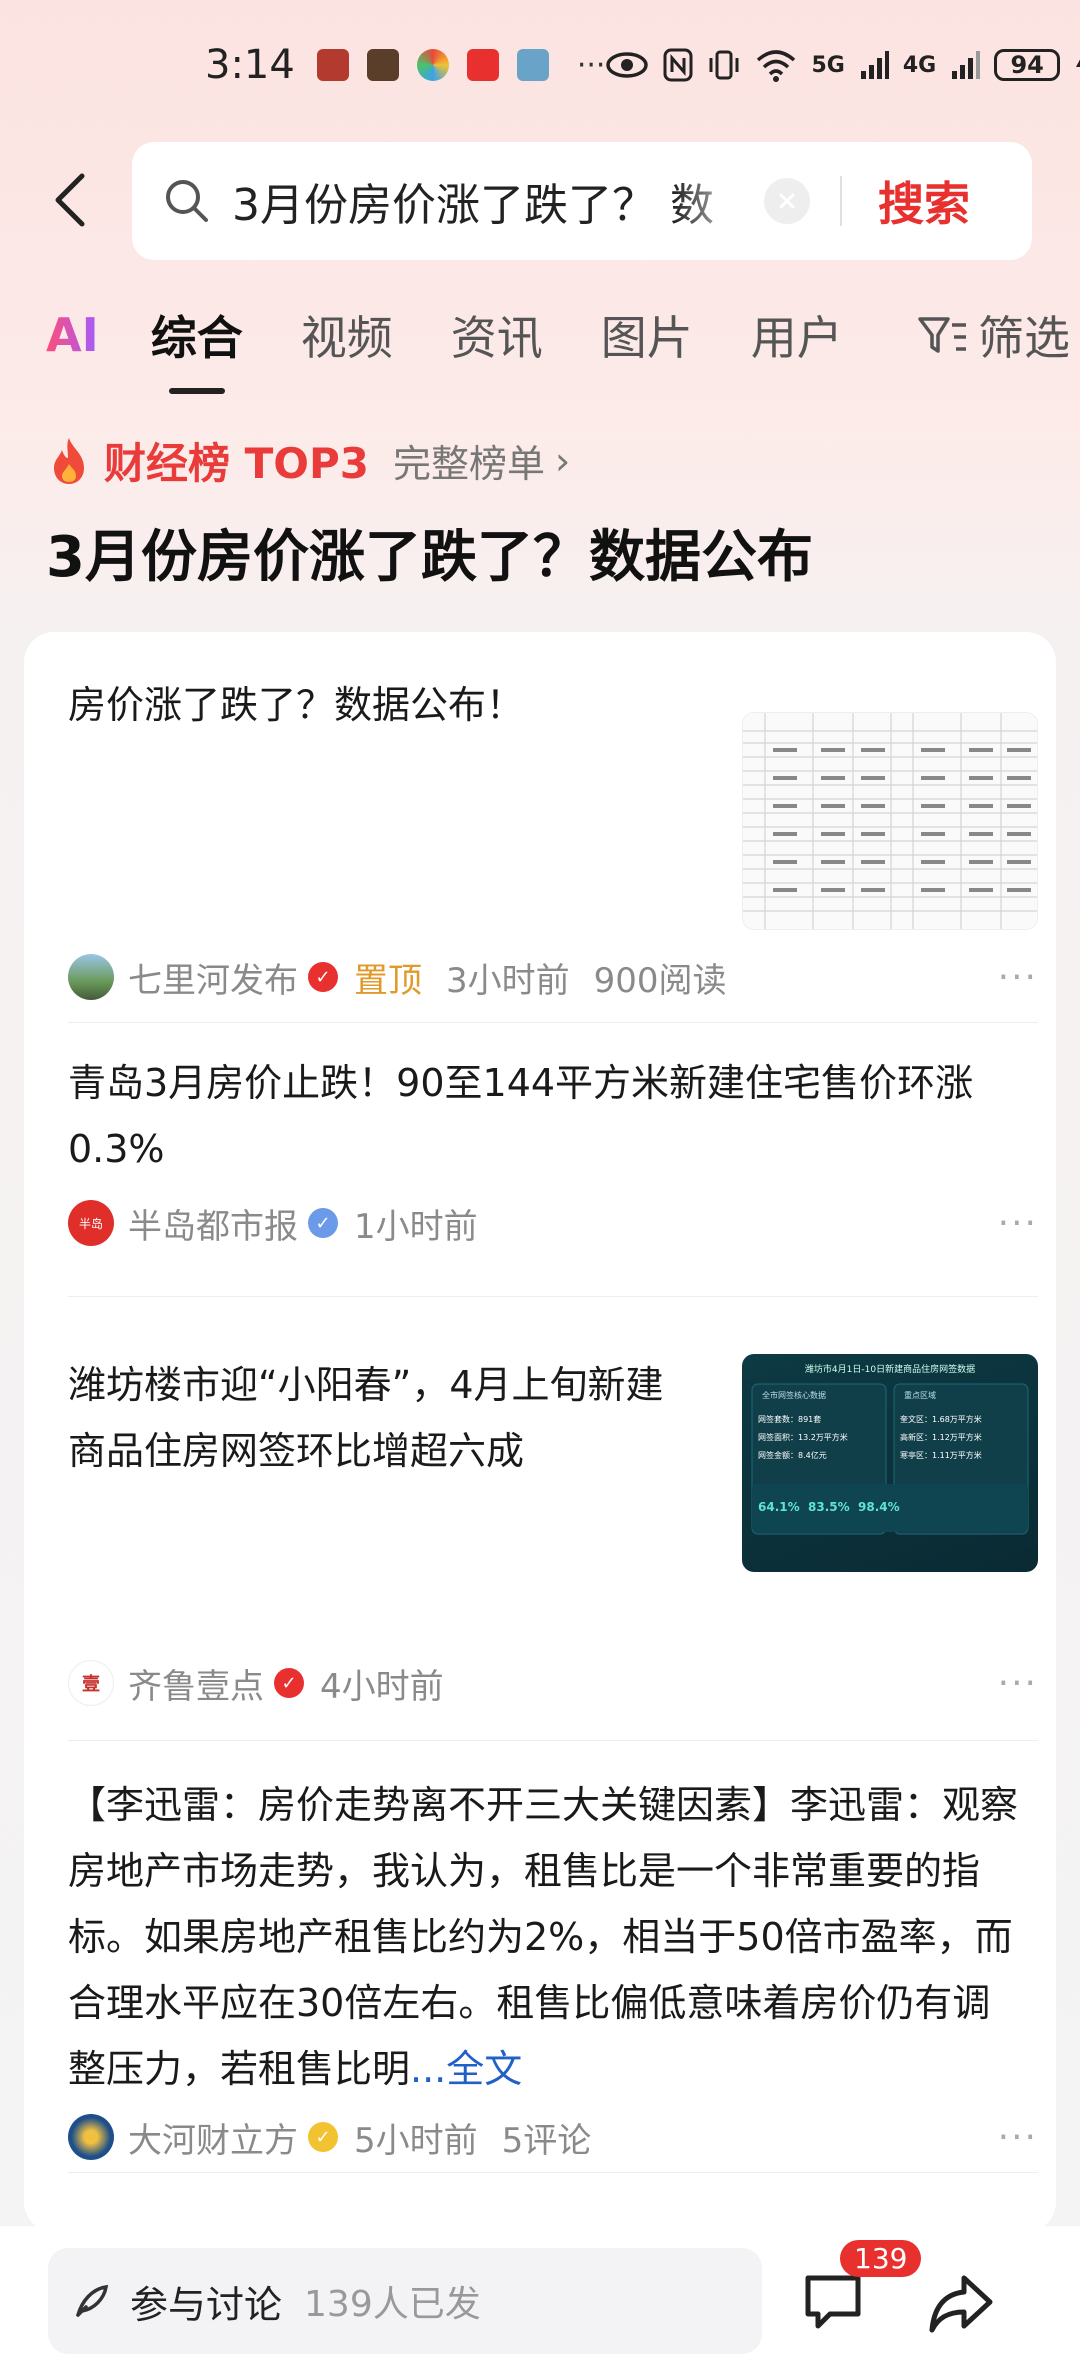 The height and width of the screenshot is (2376, 1080). I want to click on search-divider, so click(841, 201).